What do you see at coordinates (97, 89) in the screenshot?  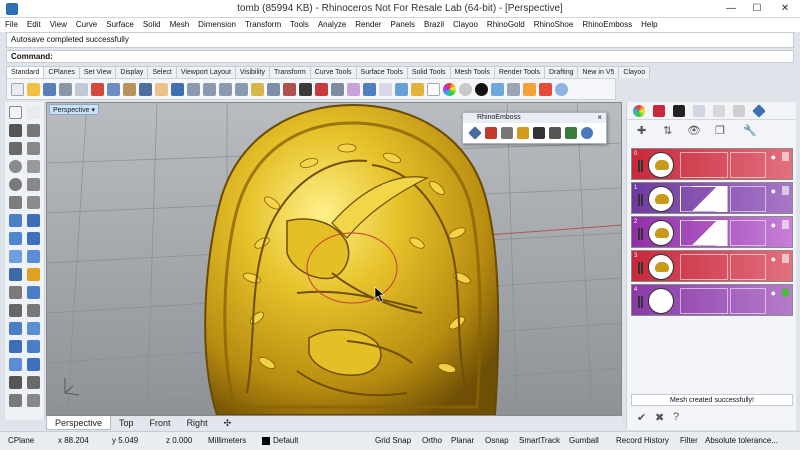 I see `cut-icon` at bounding box center [97, 89].